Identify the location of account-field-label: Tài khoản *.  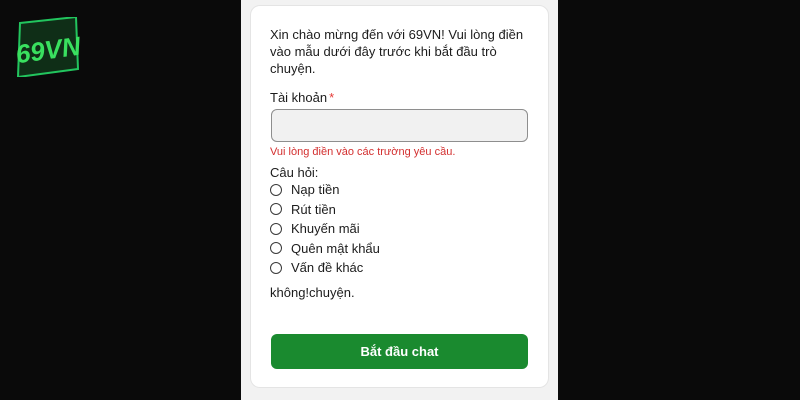
(302, 97).